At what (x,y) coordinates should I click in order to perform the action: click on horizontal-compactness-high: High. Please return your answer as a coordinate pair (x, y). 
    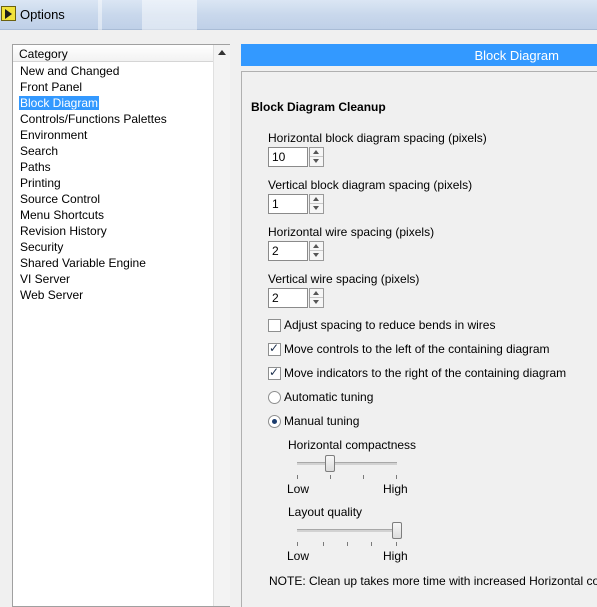
    Looking at the image, I should click on (395, 489).